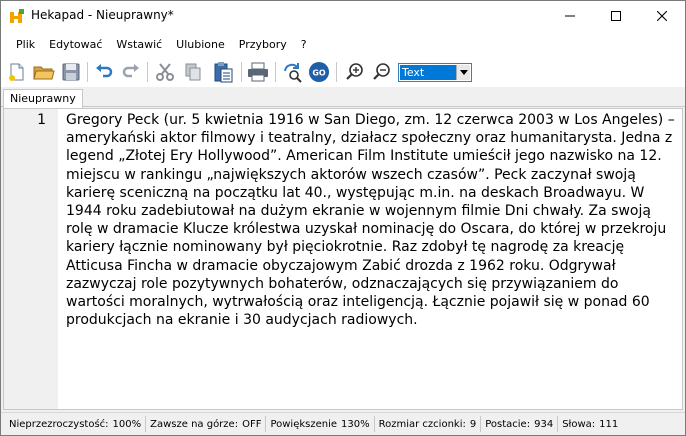  I want to click on copy-icon, so click(193, 72).